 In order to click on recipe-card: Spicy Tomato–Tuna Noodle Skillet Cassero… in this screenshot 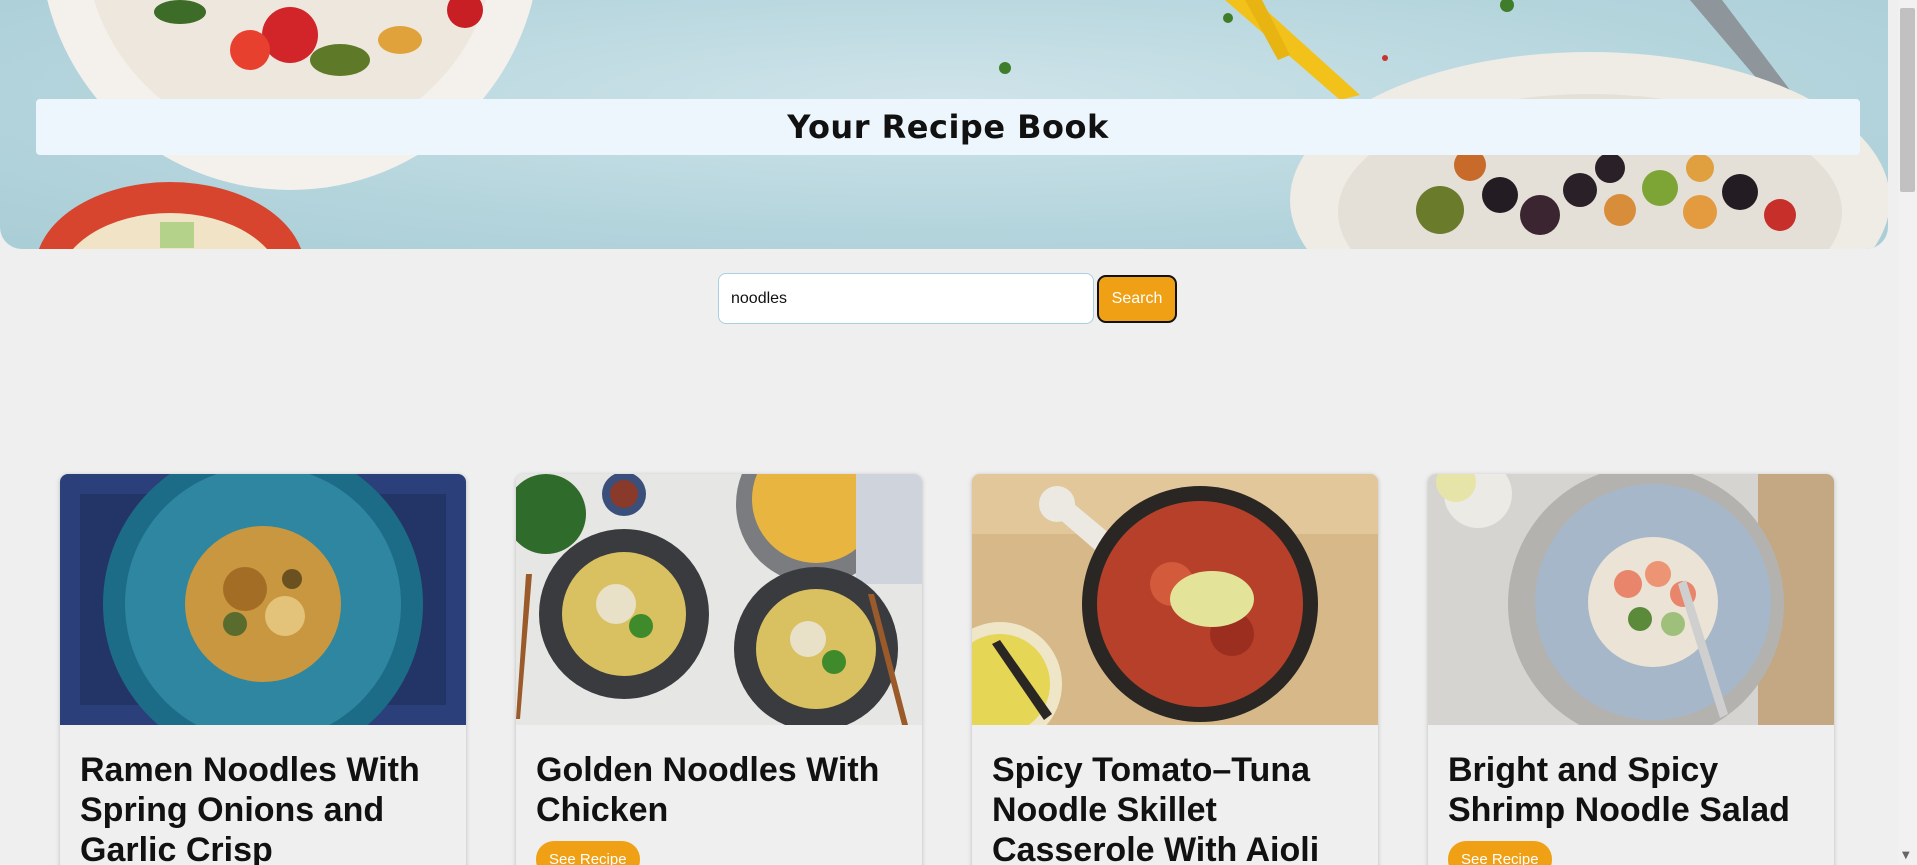, I will do `click(1175, 669)`.